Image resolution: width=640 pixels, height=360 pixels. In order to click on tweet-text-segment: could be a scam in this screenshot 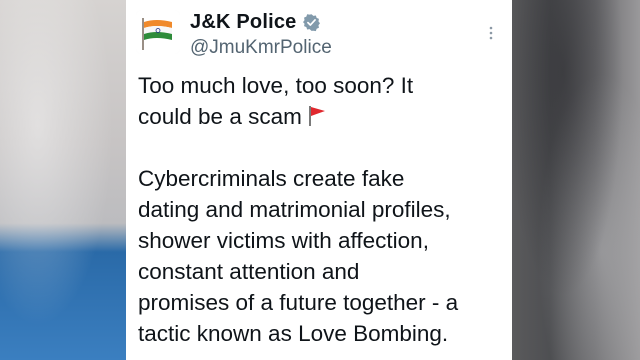, I will do `click(220, 116)`.